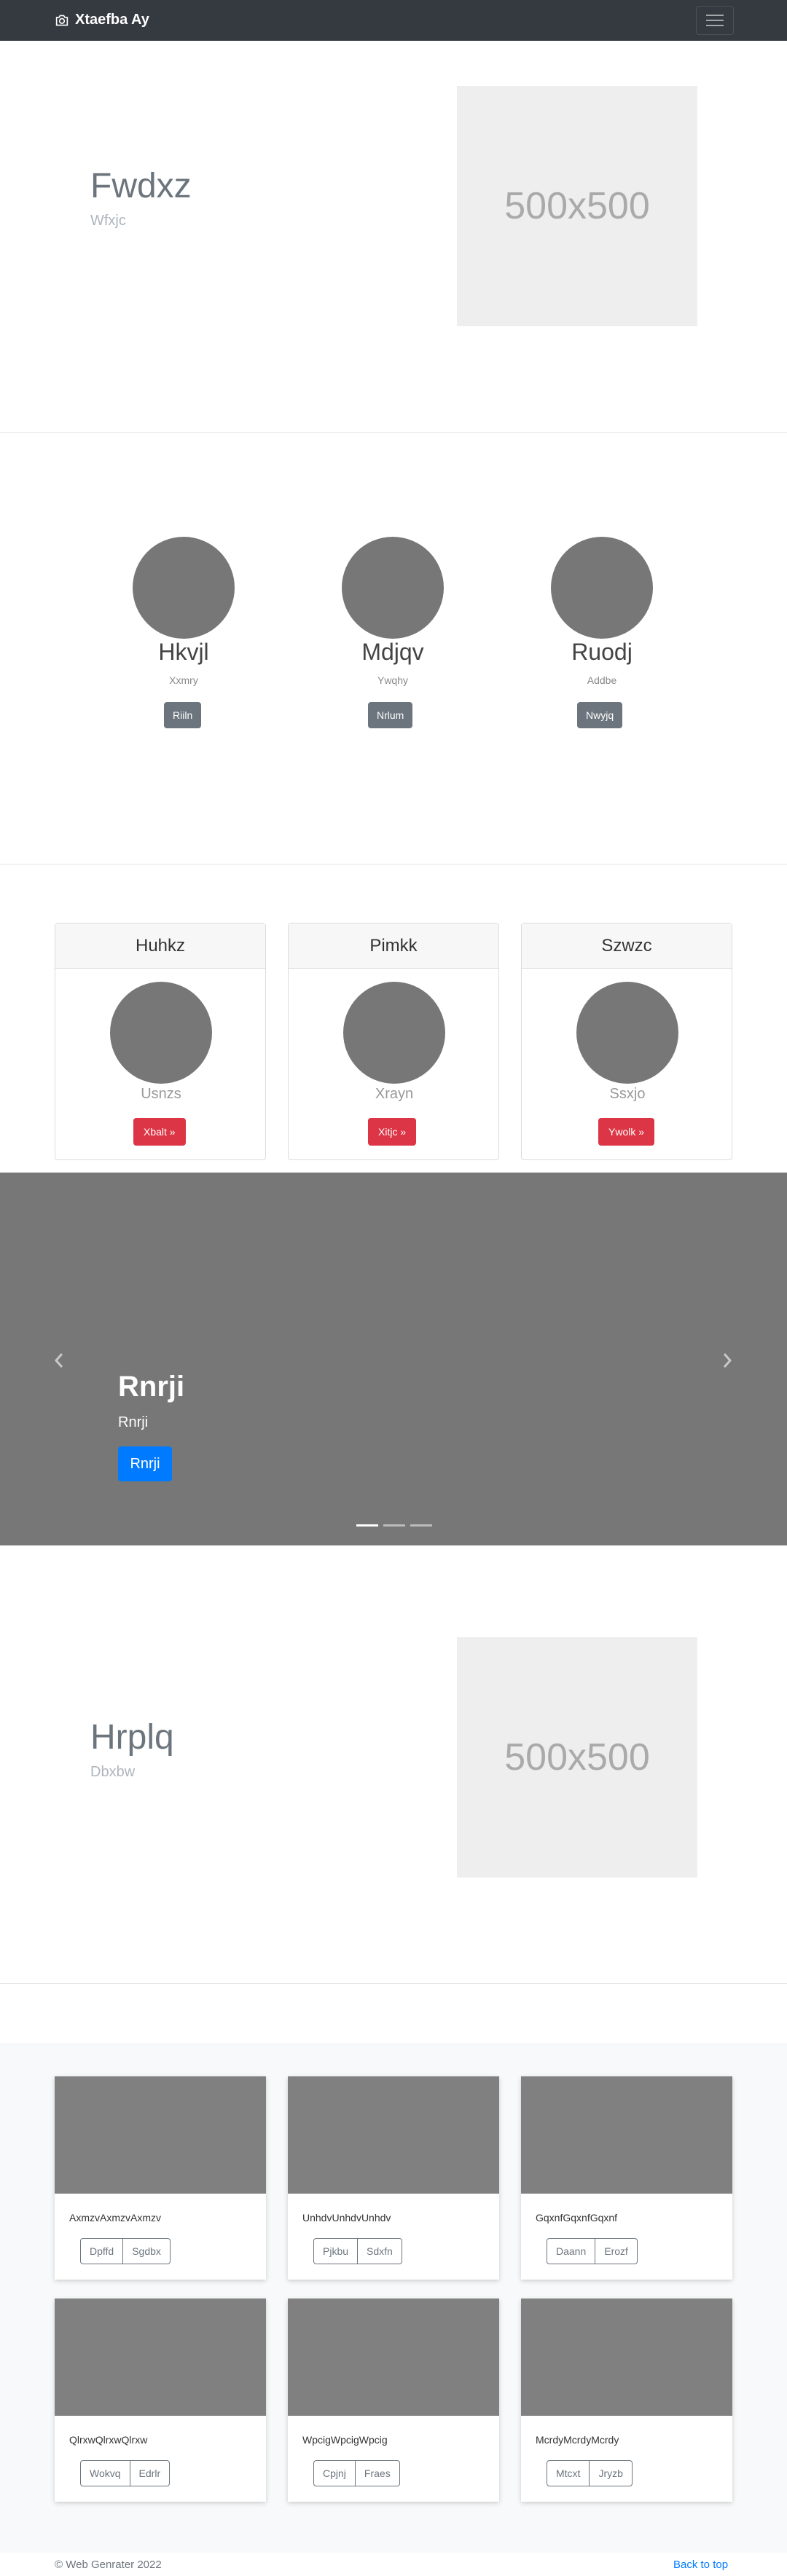  Describe the element at coordinates (151, 1387) in the screenshot. I see `carousel-title: Rnrji` at that location.